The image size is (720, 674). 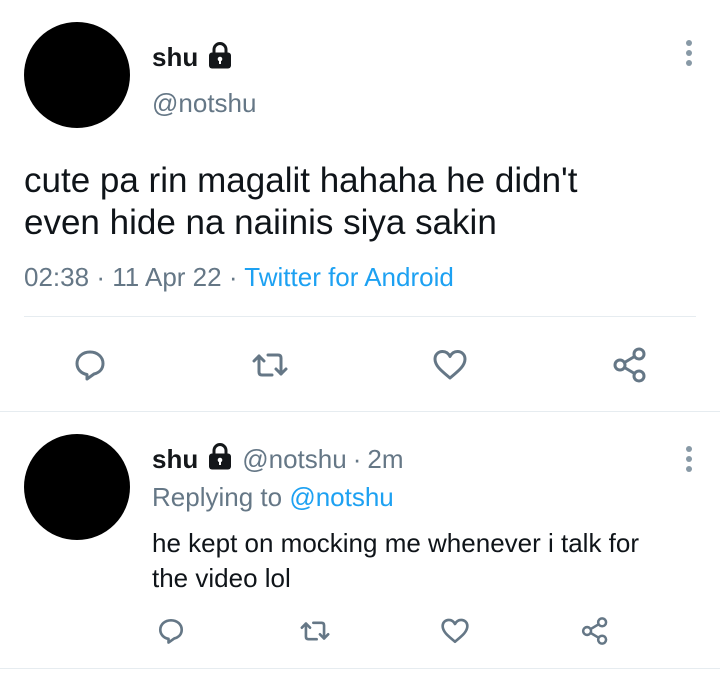 I want to click on reply-header: shu @notshu · 2m, so click(x=278, y=459).